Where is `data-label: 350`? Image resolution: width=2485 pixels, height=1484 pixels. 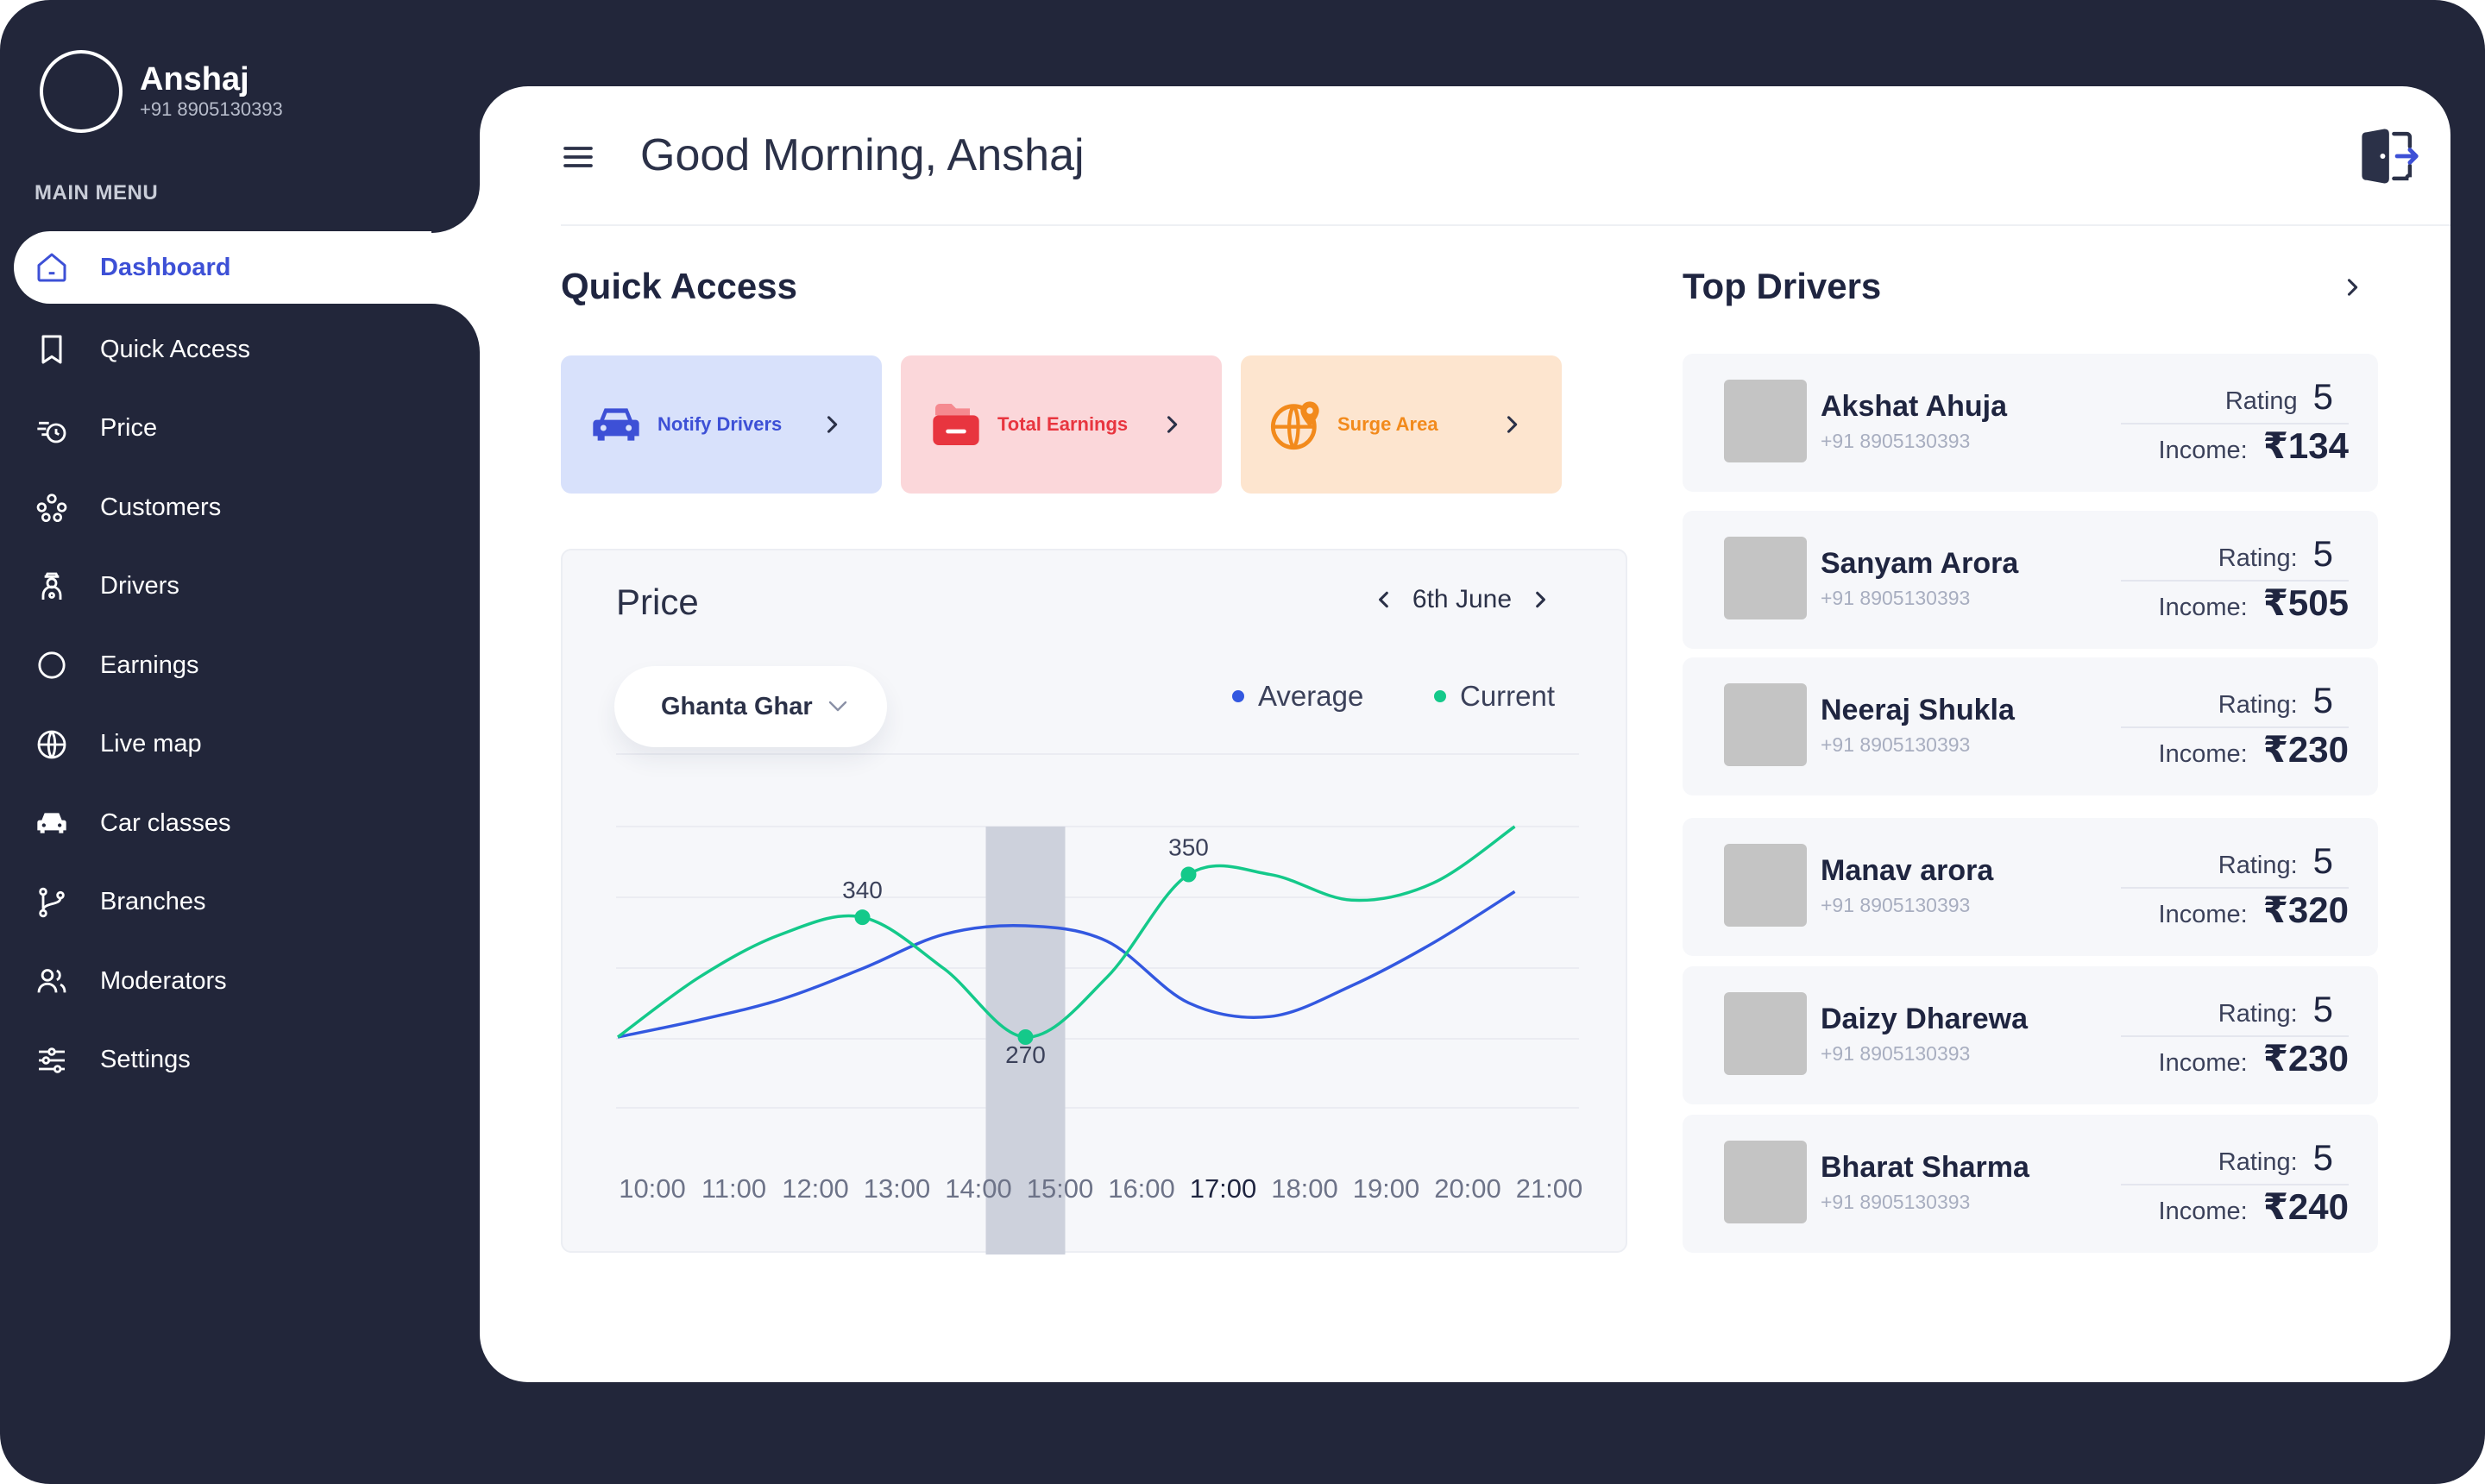
data-label: 350 is located at coordinates (1188, 847).